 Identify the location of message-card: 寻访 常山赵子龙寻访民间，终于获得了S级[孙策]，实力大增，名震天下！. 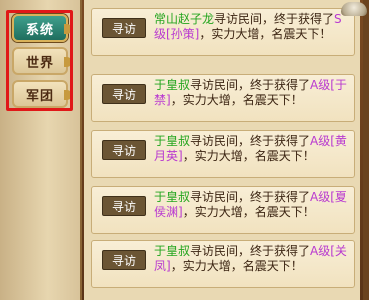
(223, 32).